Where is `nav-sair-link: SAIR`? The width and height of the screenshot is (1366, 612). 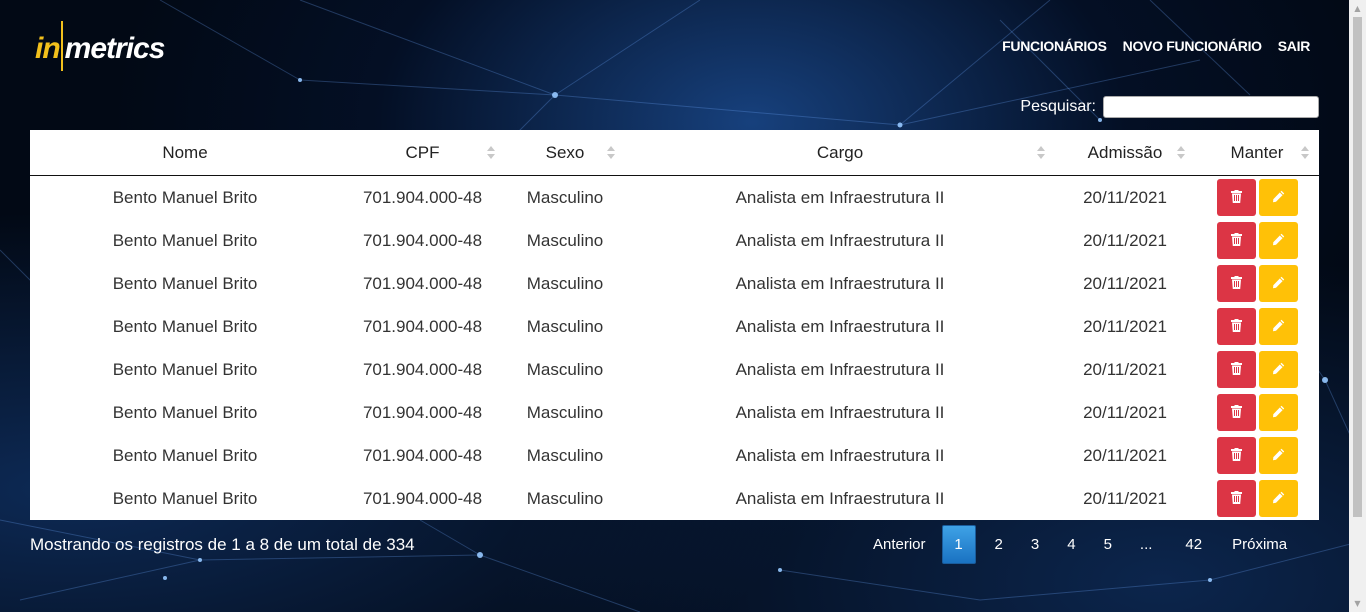
nav-sair-link: SAIR is located at coordinates (1294, 46).